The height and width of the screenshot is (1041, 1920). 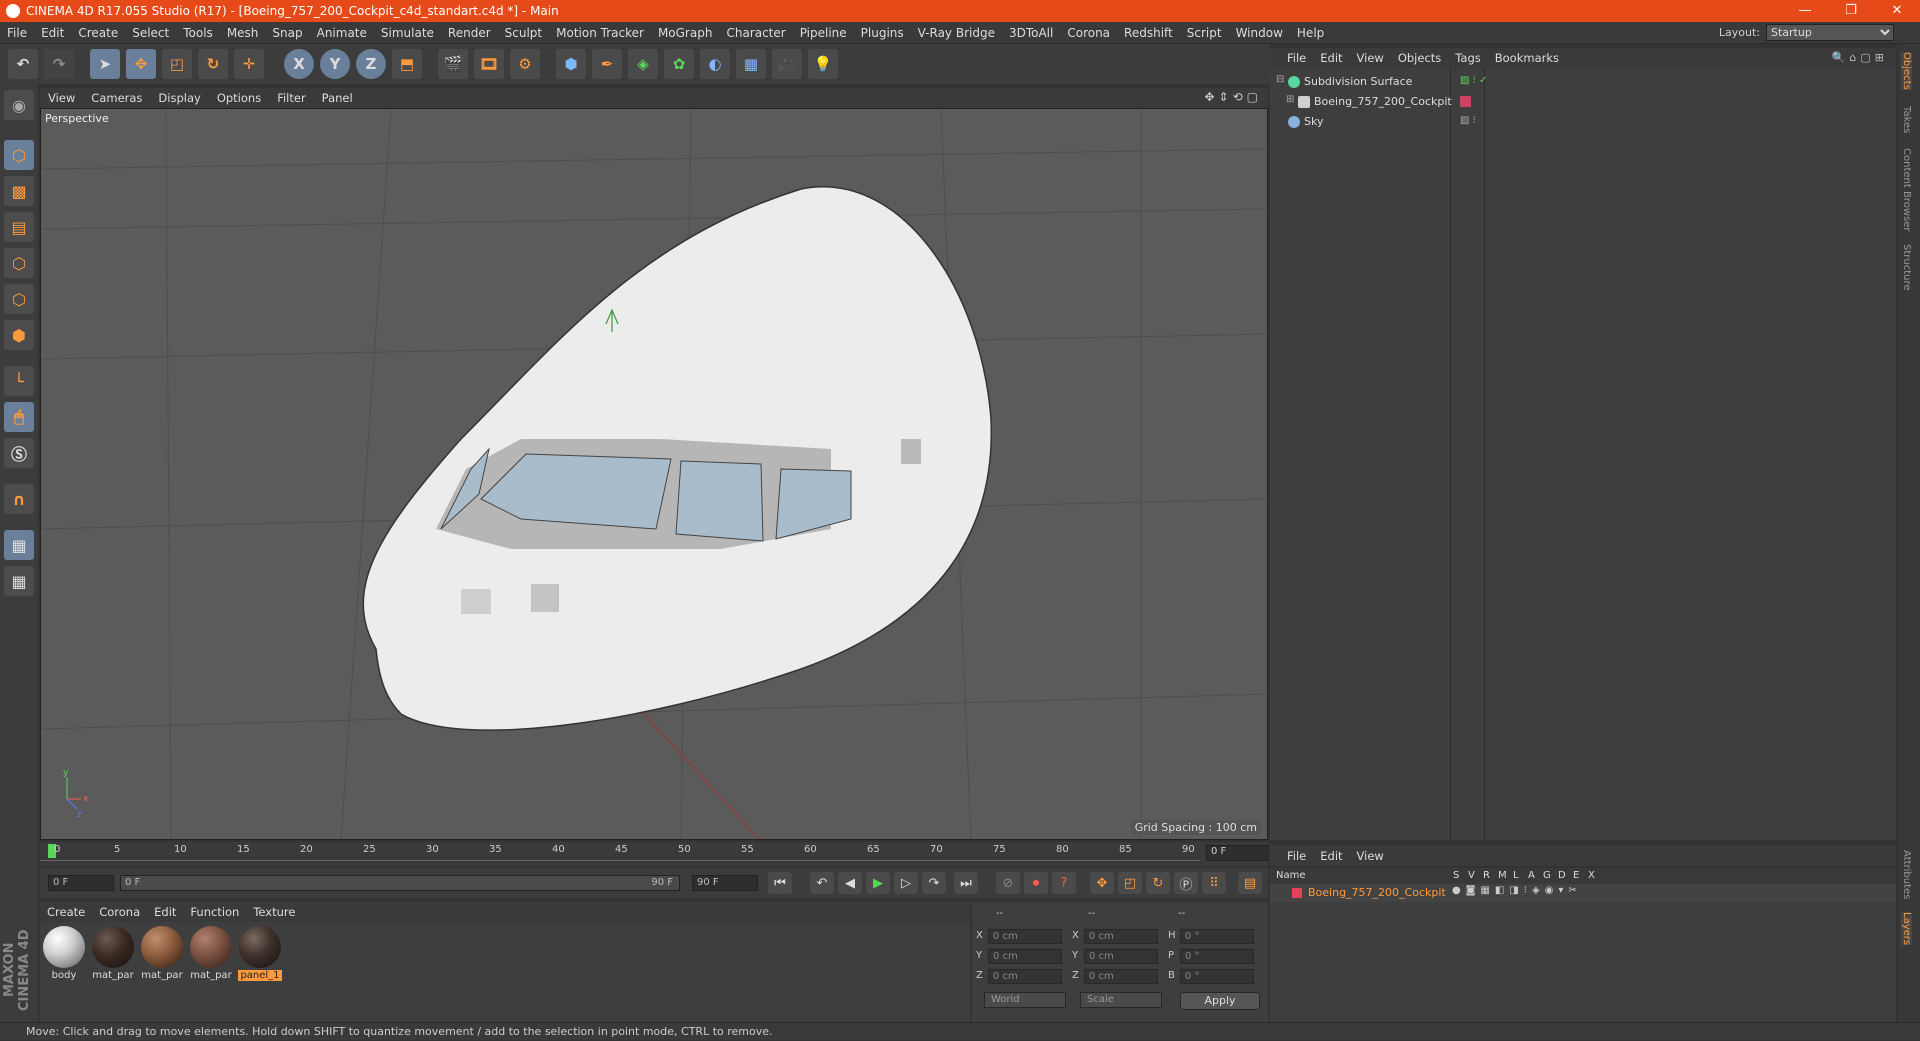 I want to click on menu-simulate: Simulate, so click(x=407, y=33).